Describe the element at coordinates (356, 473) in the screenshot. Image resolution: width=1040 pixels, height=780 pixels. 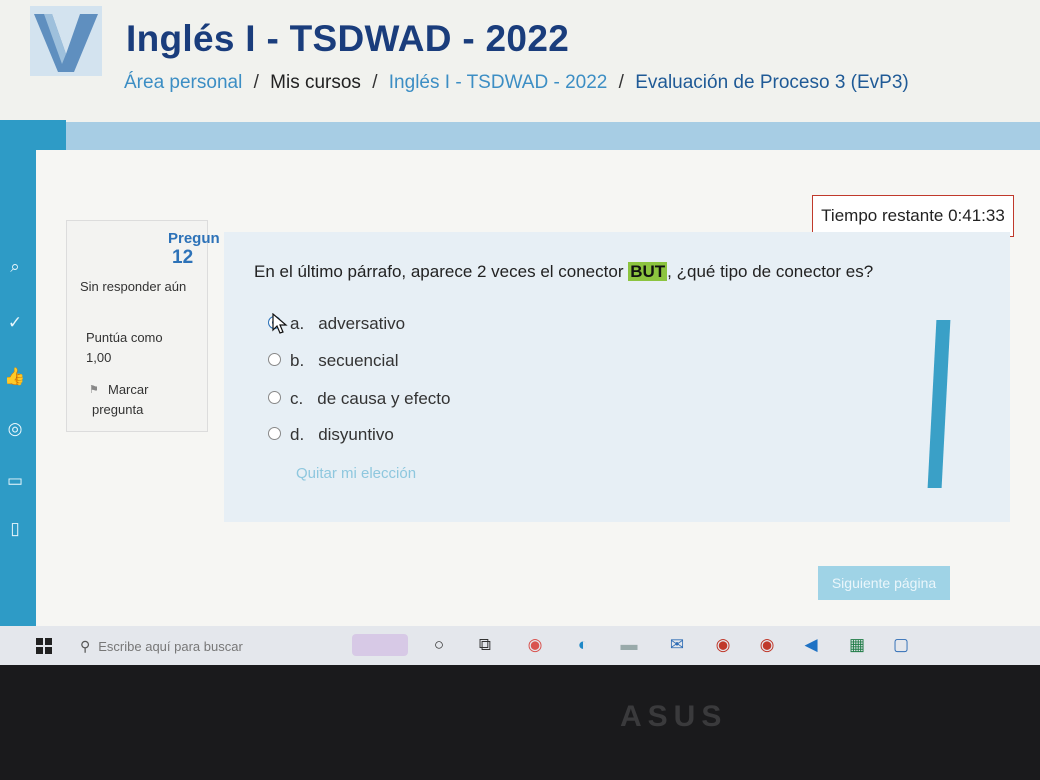
I see `clear-choice-link: Quitar mi elección` at that location.